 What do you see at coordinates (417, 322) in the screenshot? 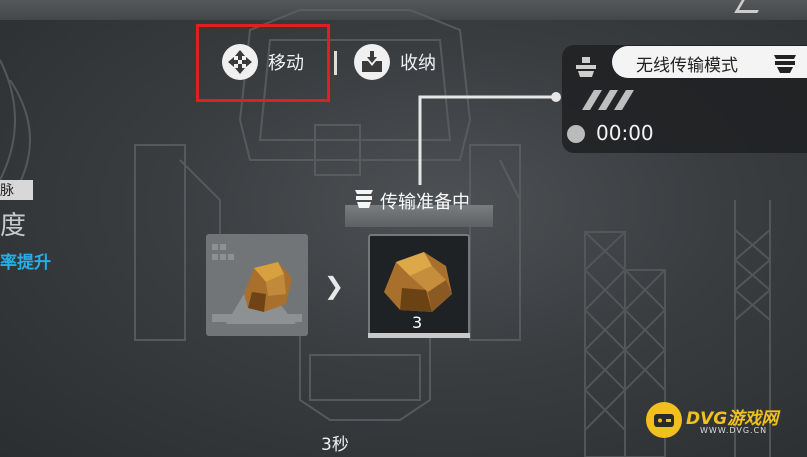
I see `target-item-count: 3` at bounding box center [417, 322].